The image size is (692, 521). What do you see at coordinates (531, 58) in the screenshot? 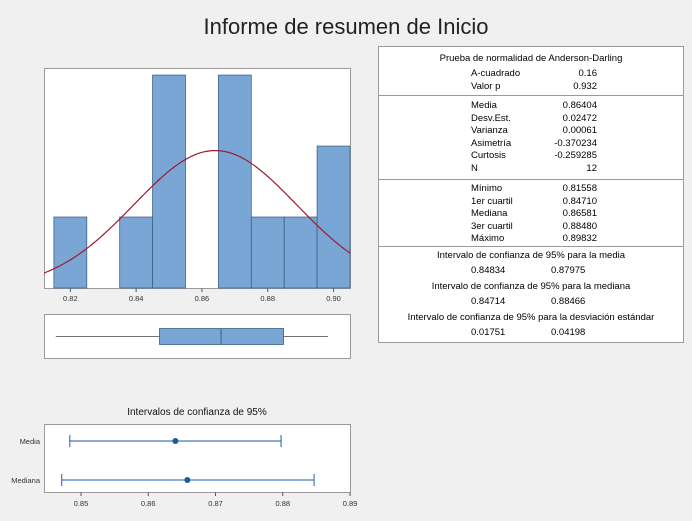
I see `anderson-darling-heading: Prueba de normalidad de Anderson-Darling` at bounding box center [531, 58].